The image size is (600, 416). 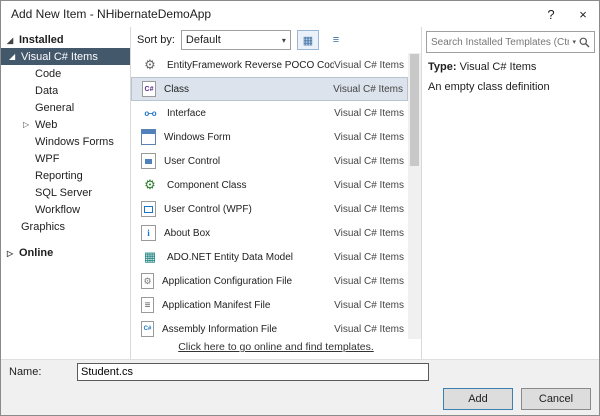 I want to click on template-name: Assembly Information File, so click(x=220, y=329).